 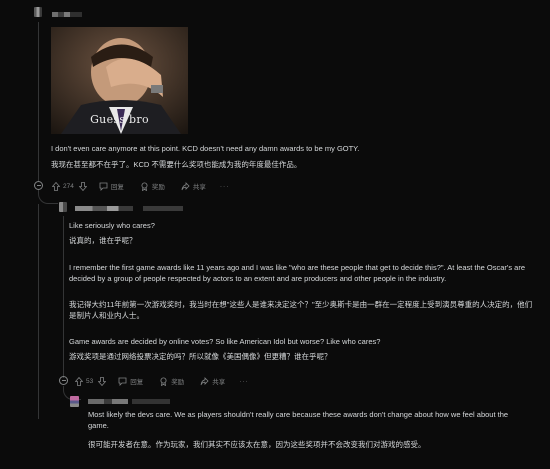 I want to click on comment-line: 游戏奖项是通过网络投票决定的吗？所以就像《美国偶像》但更糟？谁在乎呢？, so click(x=200, y=356).